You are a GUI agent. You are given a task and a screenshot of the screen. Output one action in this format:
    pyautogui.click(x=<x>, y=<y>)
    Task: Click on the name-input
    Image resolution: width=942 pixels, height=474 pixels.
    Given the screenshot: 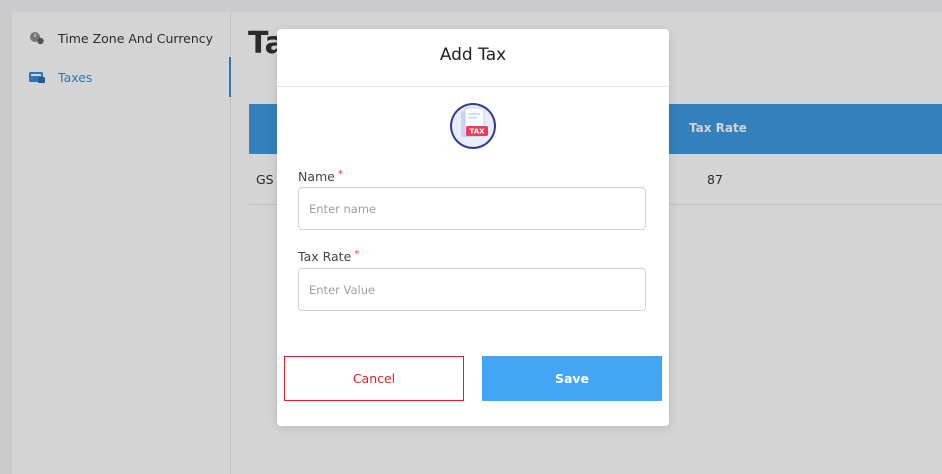 What is the action you would take?
    pyautogui.click(x=472, y=208)
    